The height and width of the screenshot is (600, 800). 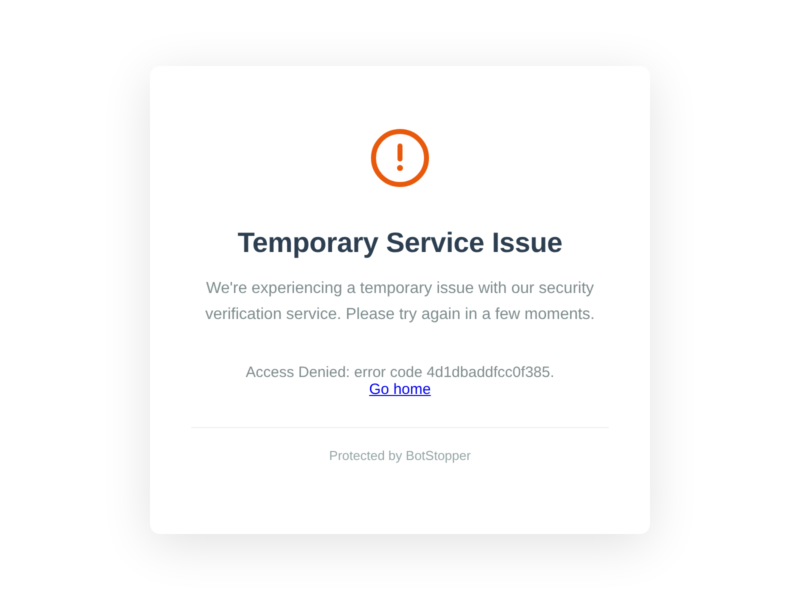 I want to click on error-message: We're experiencing a temporary issue with our security verification service. Please try again in a few moments., so click(x=400, y=302).